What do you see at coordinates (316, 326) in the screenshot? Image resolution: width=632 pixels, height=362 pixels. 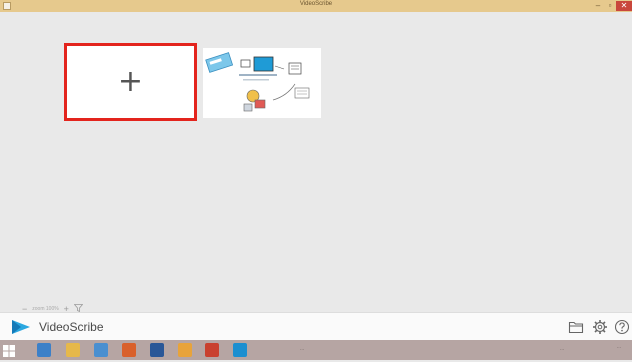 I see `footer-bar: VideoScribe` at bounding box center [316, 326].